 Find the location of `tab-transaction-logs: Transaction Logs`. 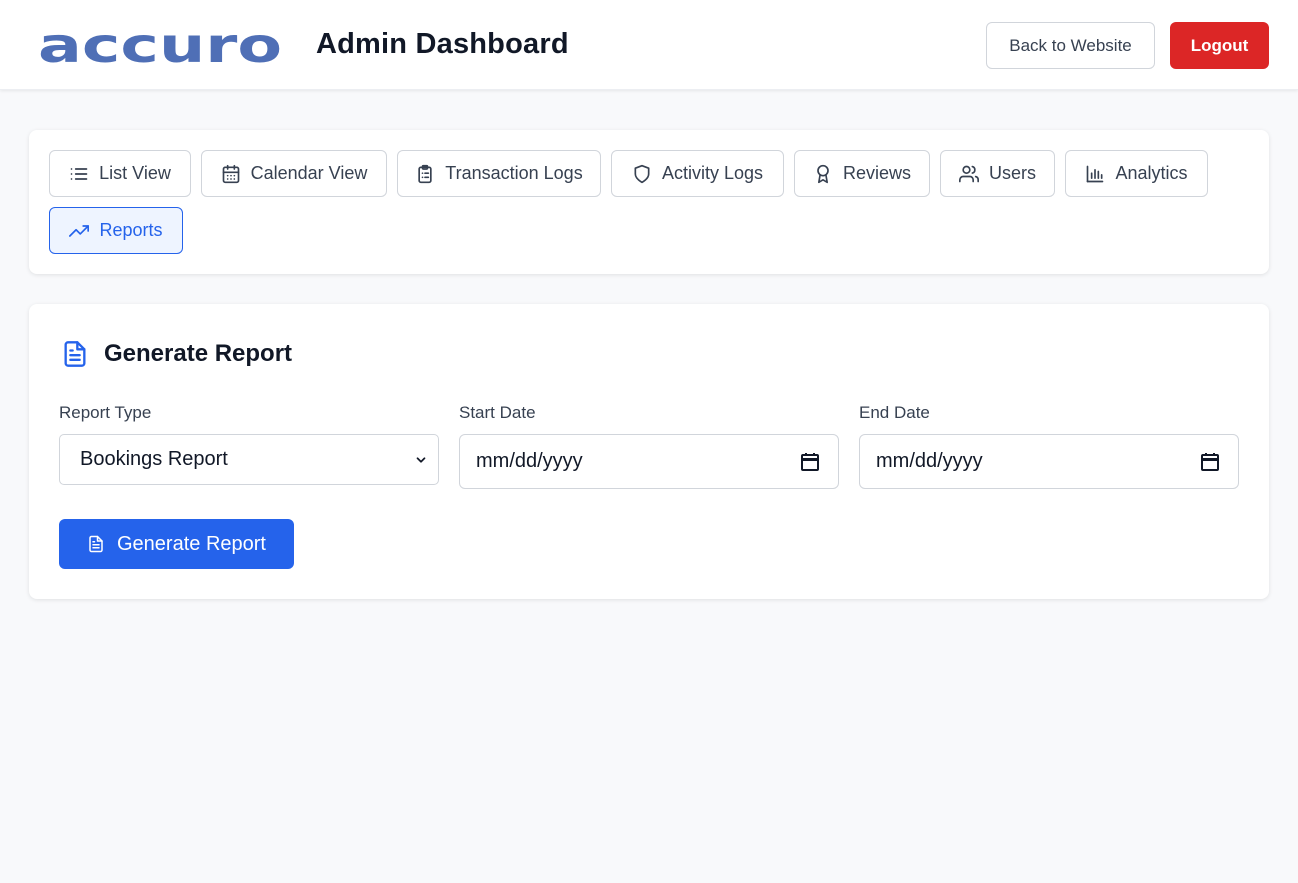

tab-transaction-logs: Transaction Logs is located at coordinates (499, 173).